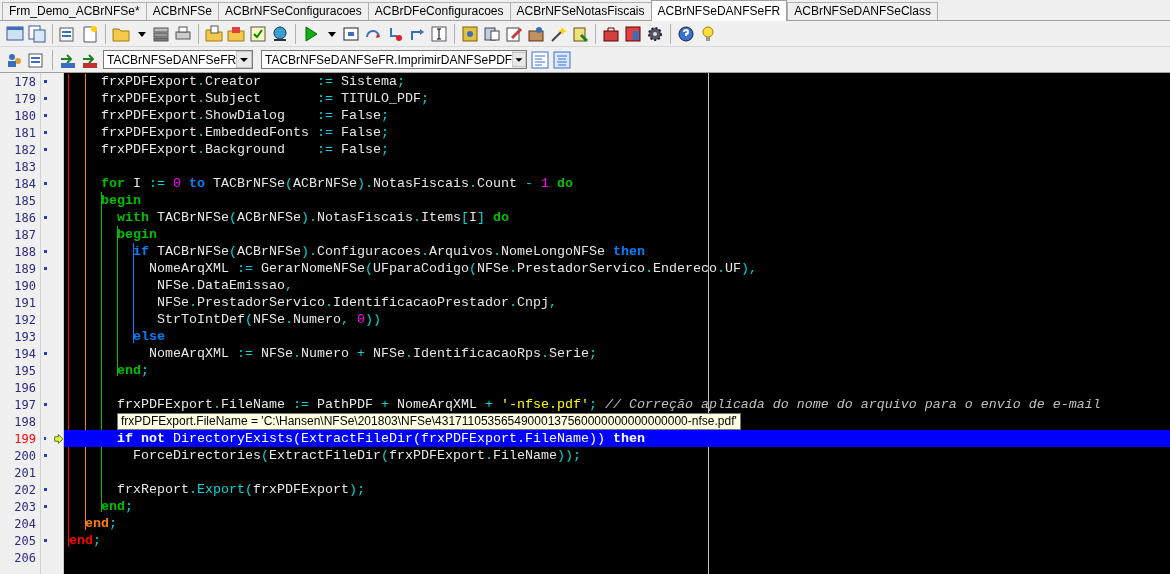 Image resolution: width=1170 pixels, height=574 pixels. Describe the element at coordinates (514, 33) in the screenshot. I see `edit-icon` at that location.